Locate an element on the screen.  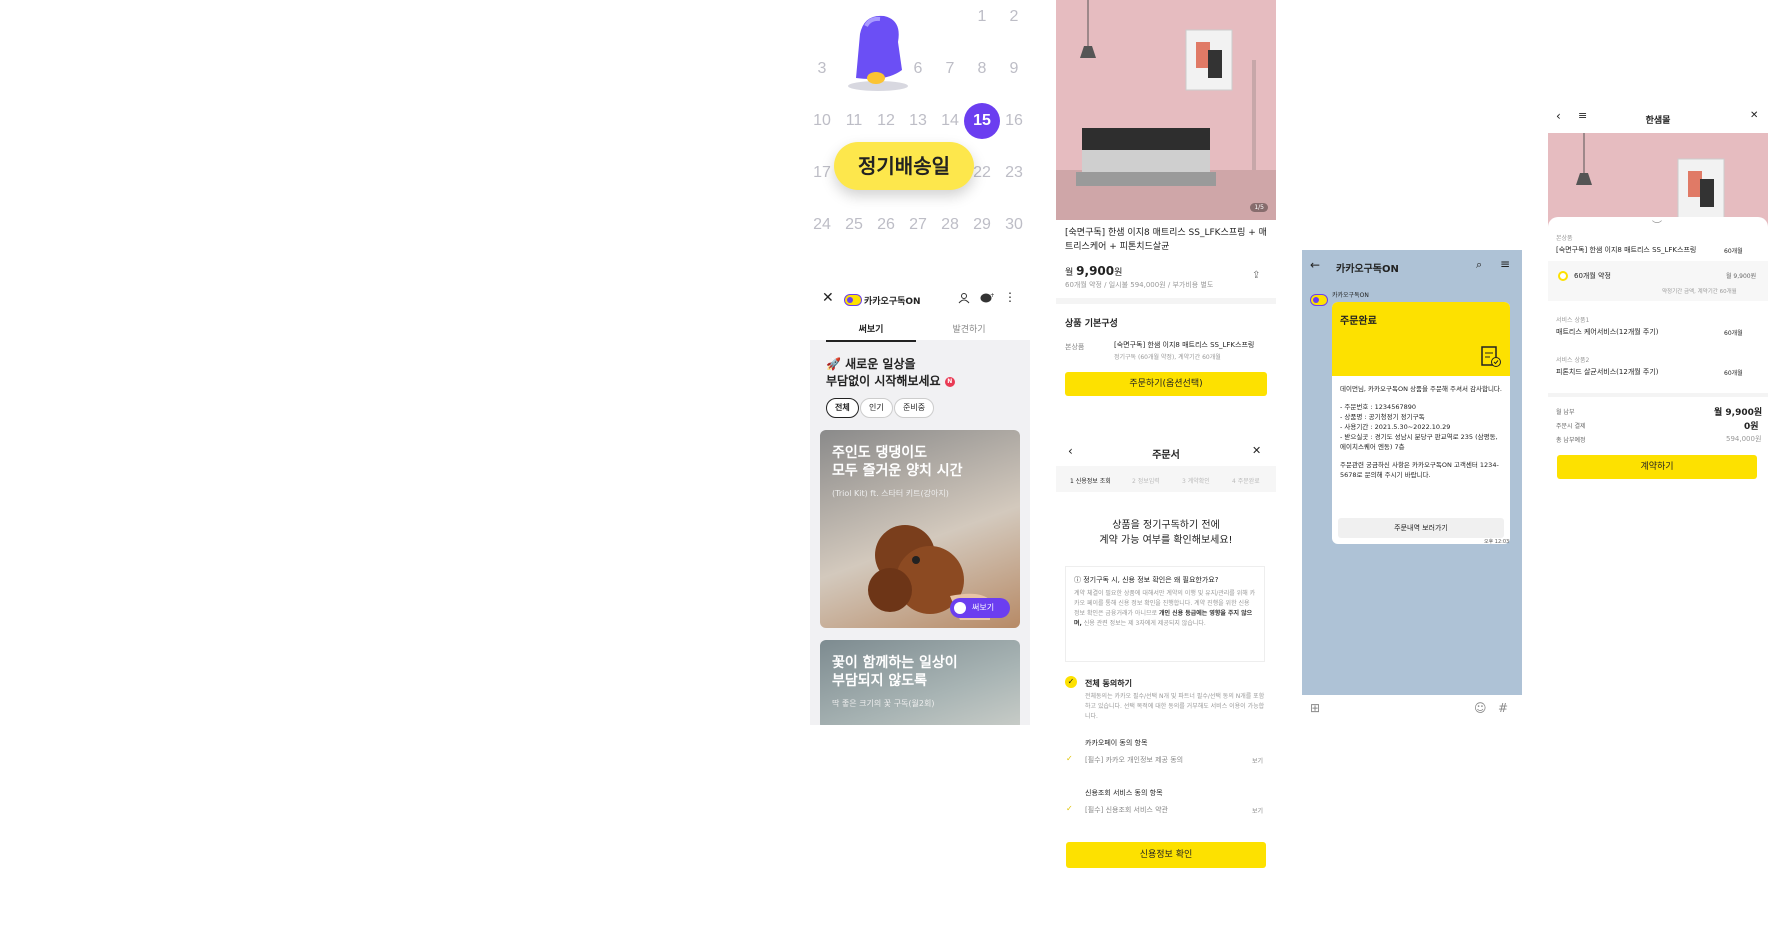
search-icon: ⌕ is located at coordinates (1479, 265).